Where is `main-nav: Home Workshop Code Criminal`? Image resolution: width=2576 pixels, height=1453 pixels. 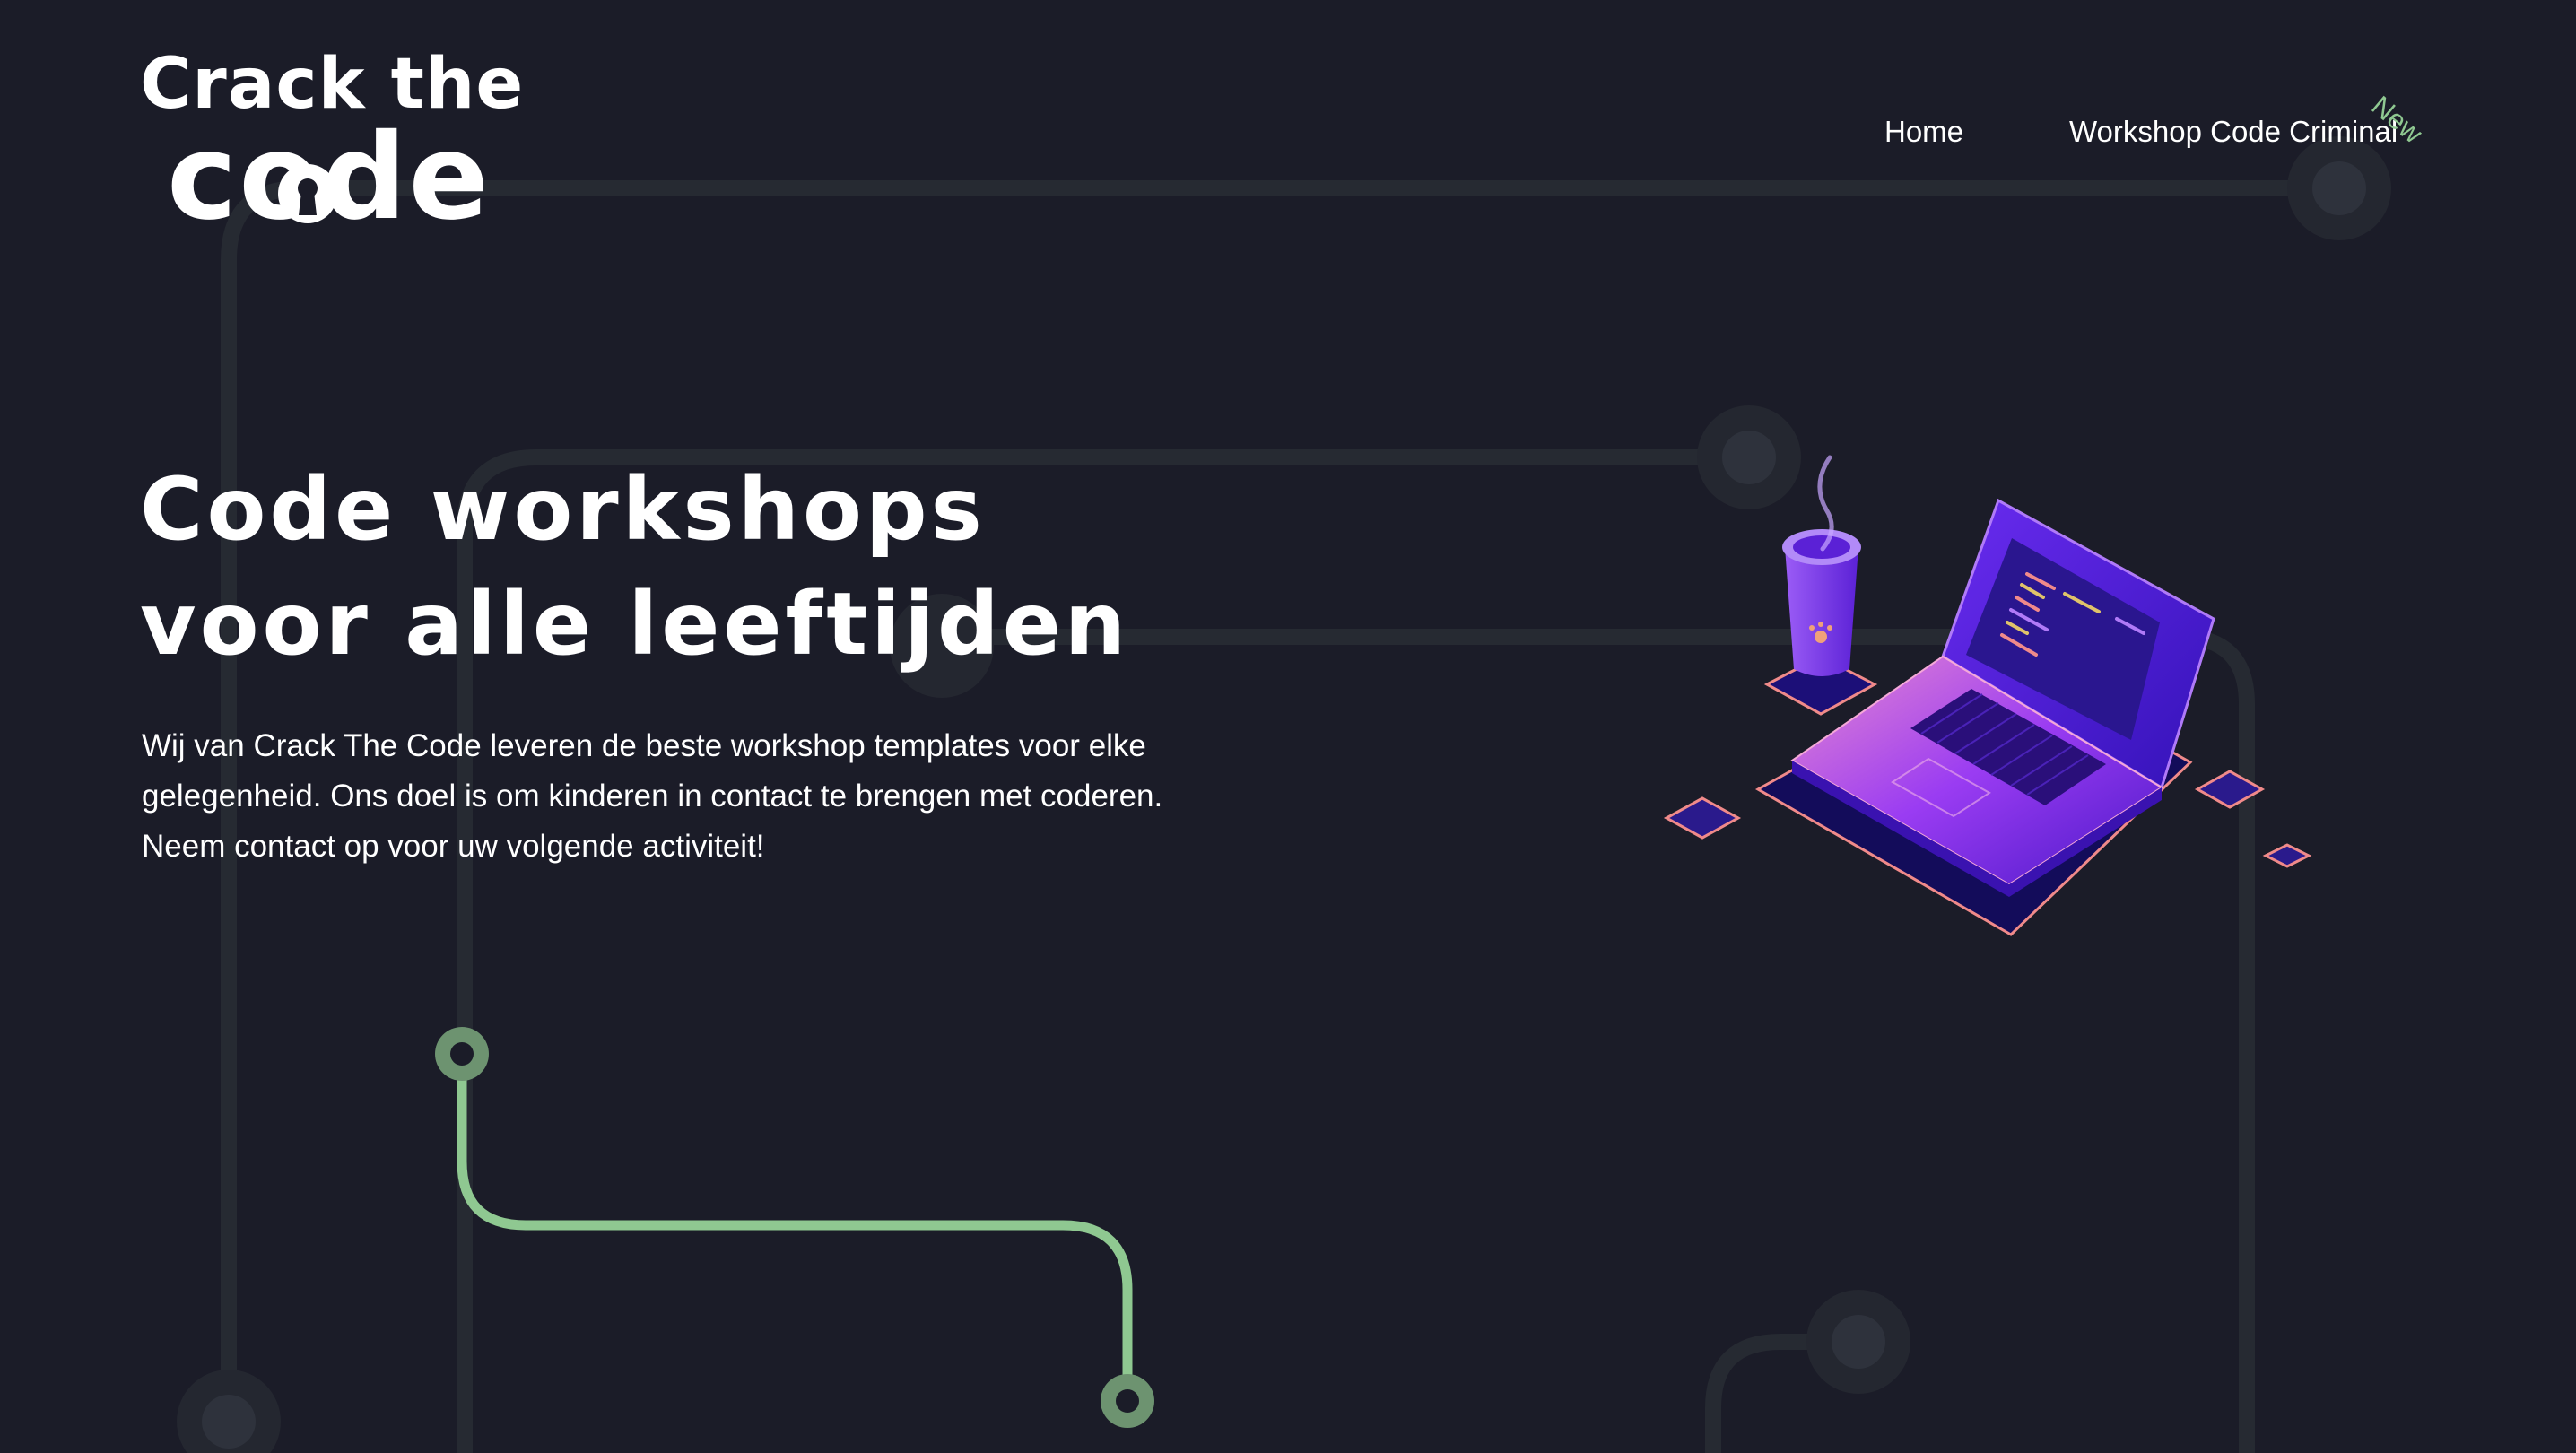 main-nav: Home Workshop Code Criminal is located at coordinates (1288, 142).